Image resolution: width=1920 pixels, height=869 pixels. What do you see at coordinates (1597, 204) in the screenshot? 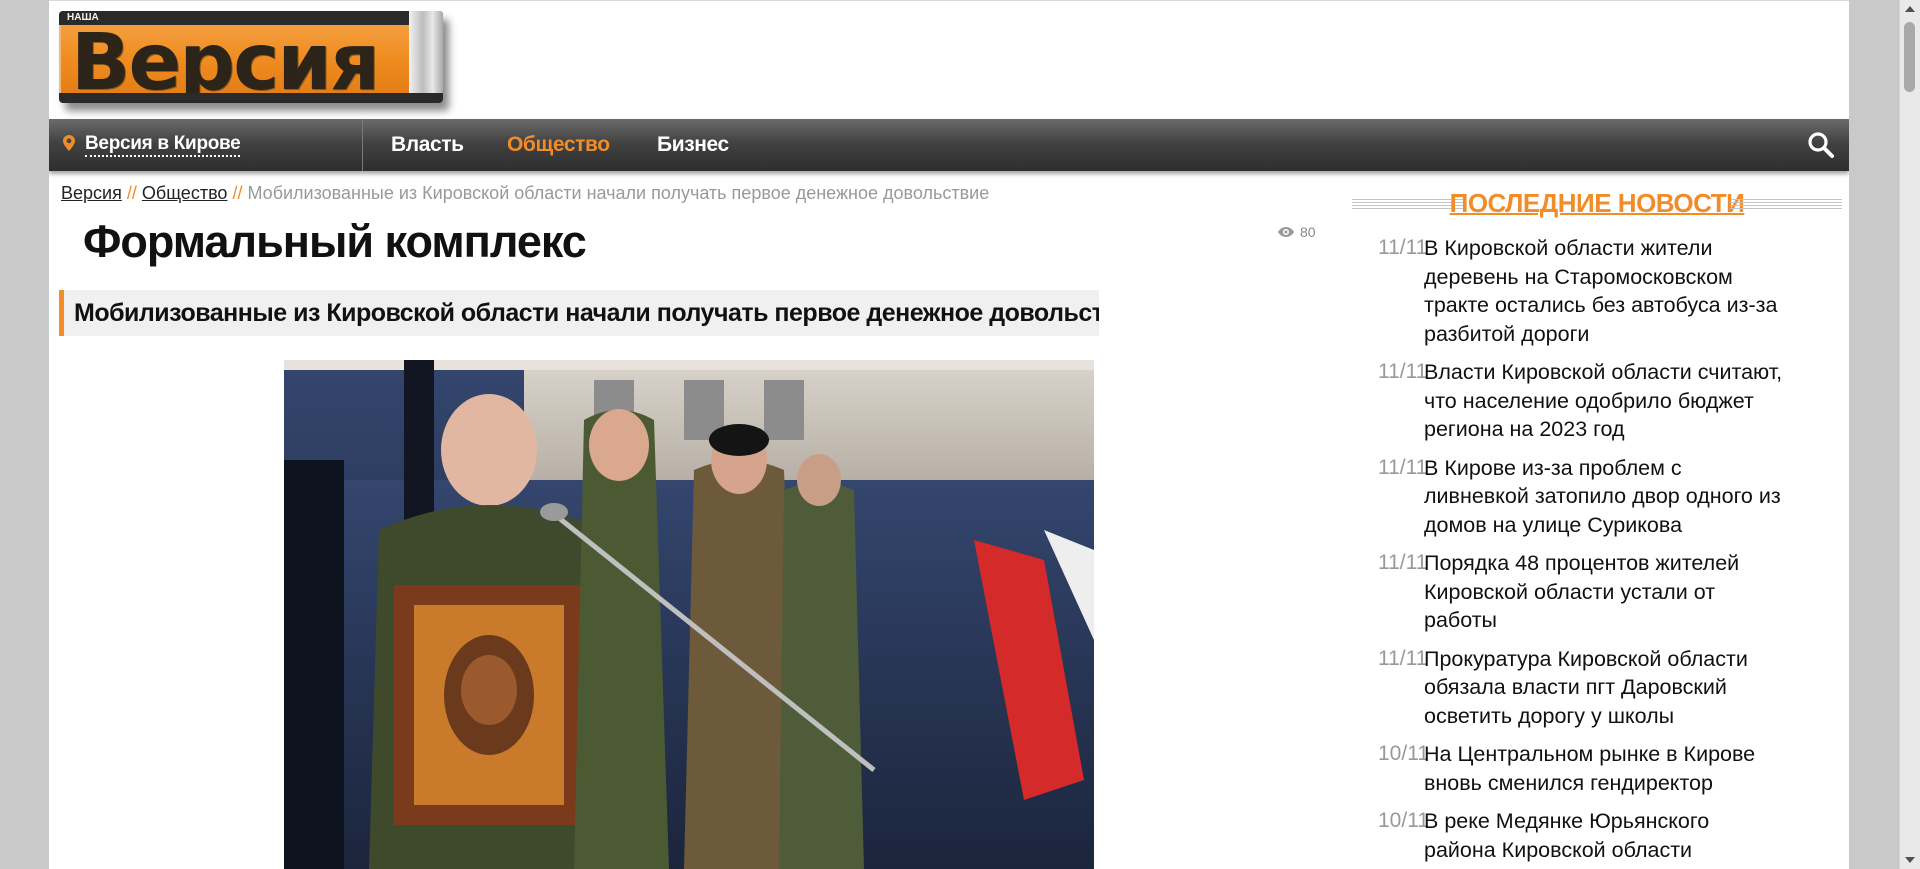
I see `latest-news-header: ПОСЛЕДНИЕ НОВОСТИ` at bounding box center [1597, 204].